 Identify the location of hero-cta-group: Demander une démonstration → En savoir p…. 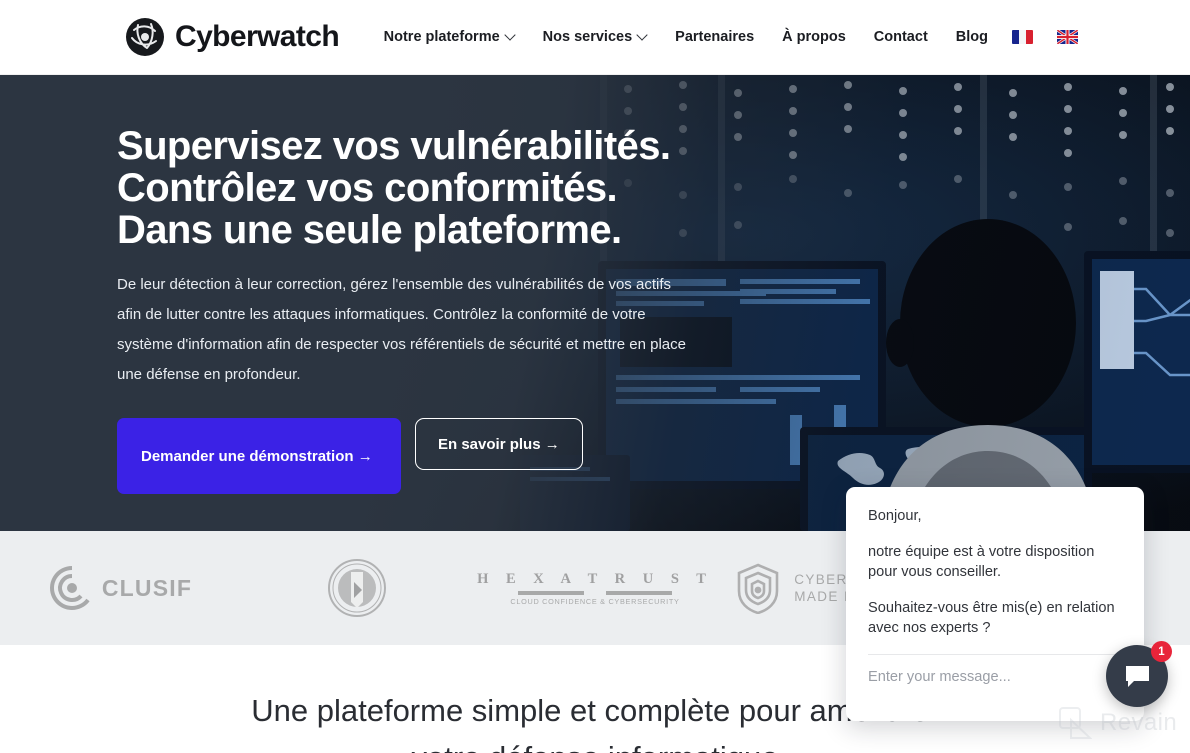
(437, 456).